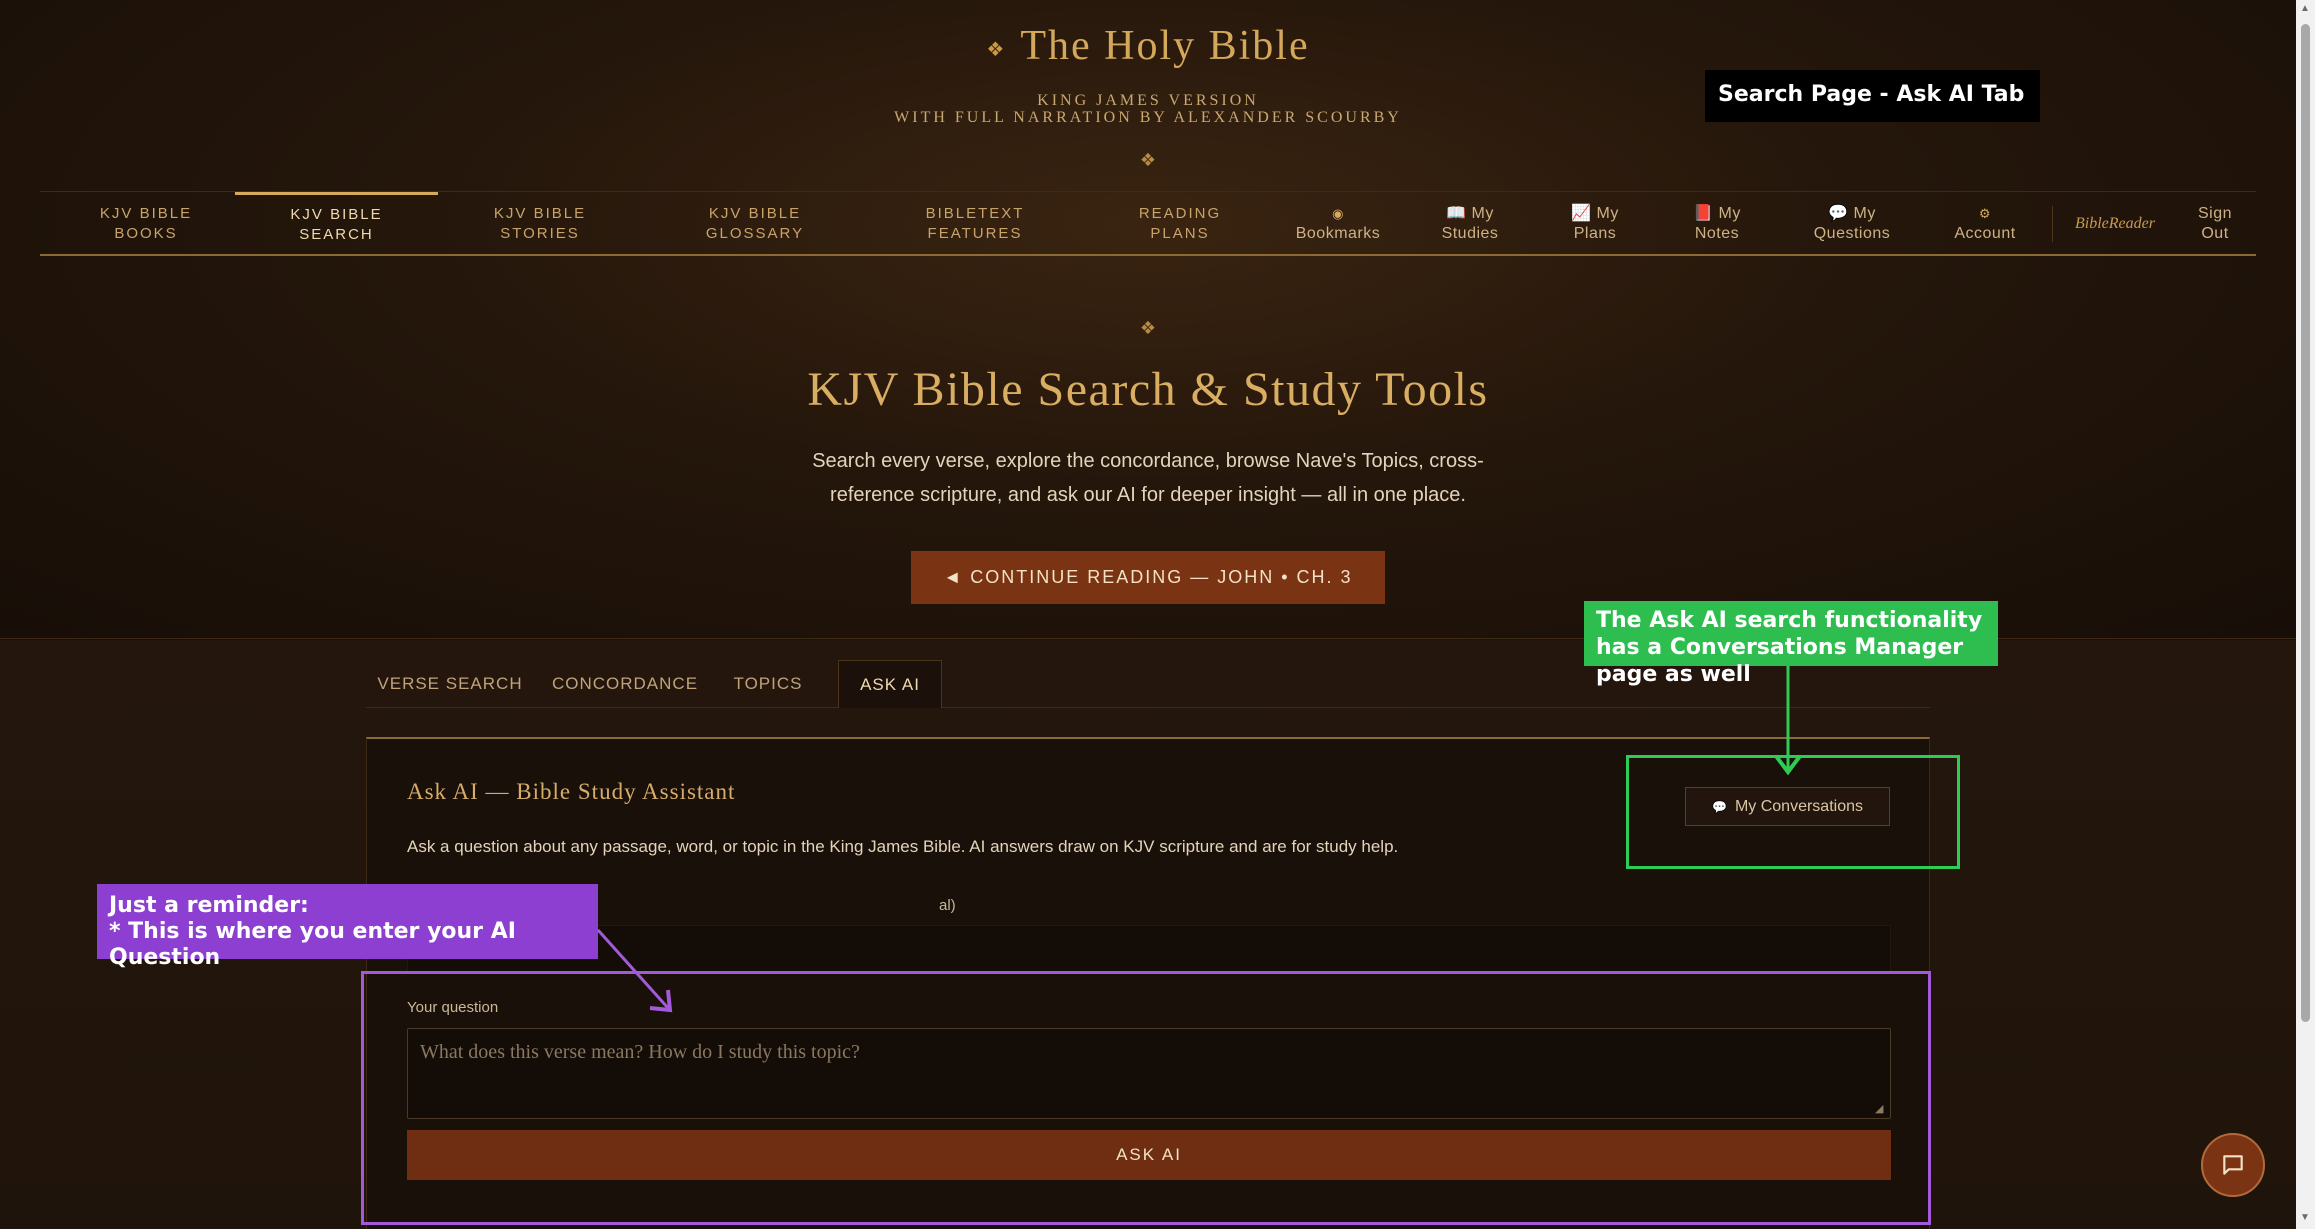  I want to click on nav-label-line2: Out, so click(2215, 233).